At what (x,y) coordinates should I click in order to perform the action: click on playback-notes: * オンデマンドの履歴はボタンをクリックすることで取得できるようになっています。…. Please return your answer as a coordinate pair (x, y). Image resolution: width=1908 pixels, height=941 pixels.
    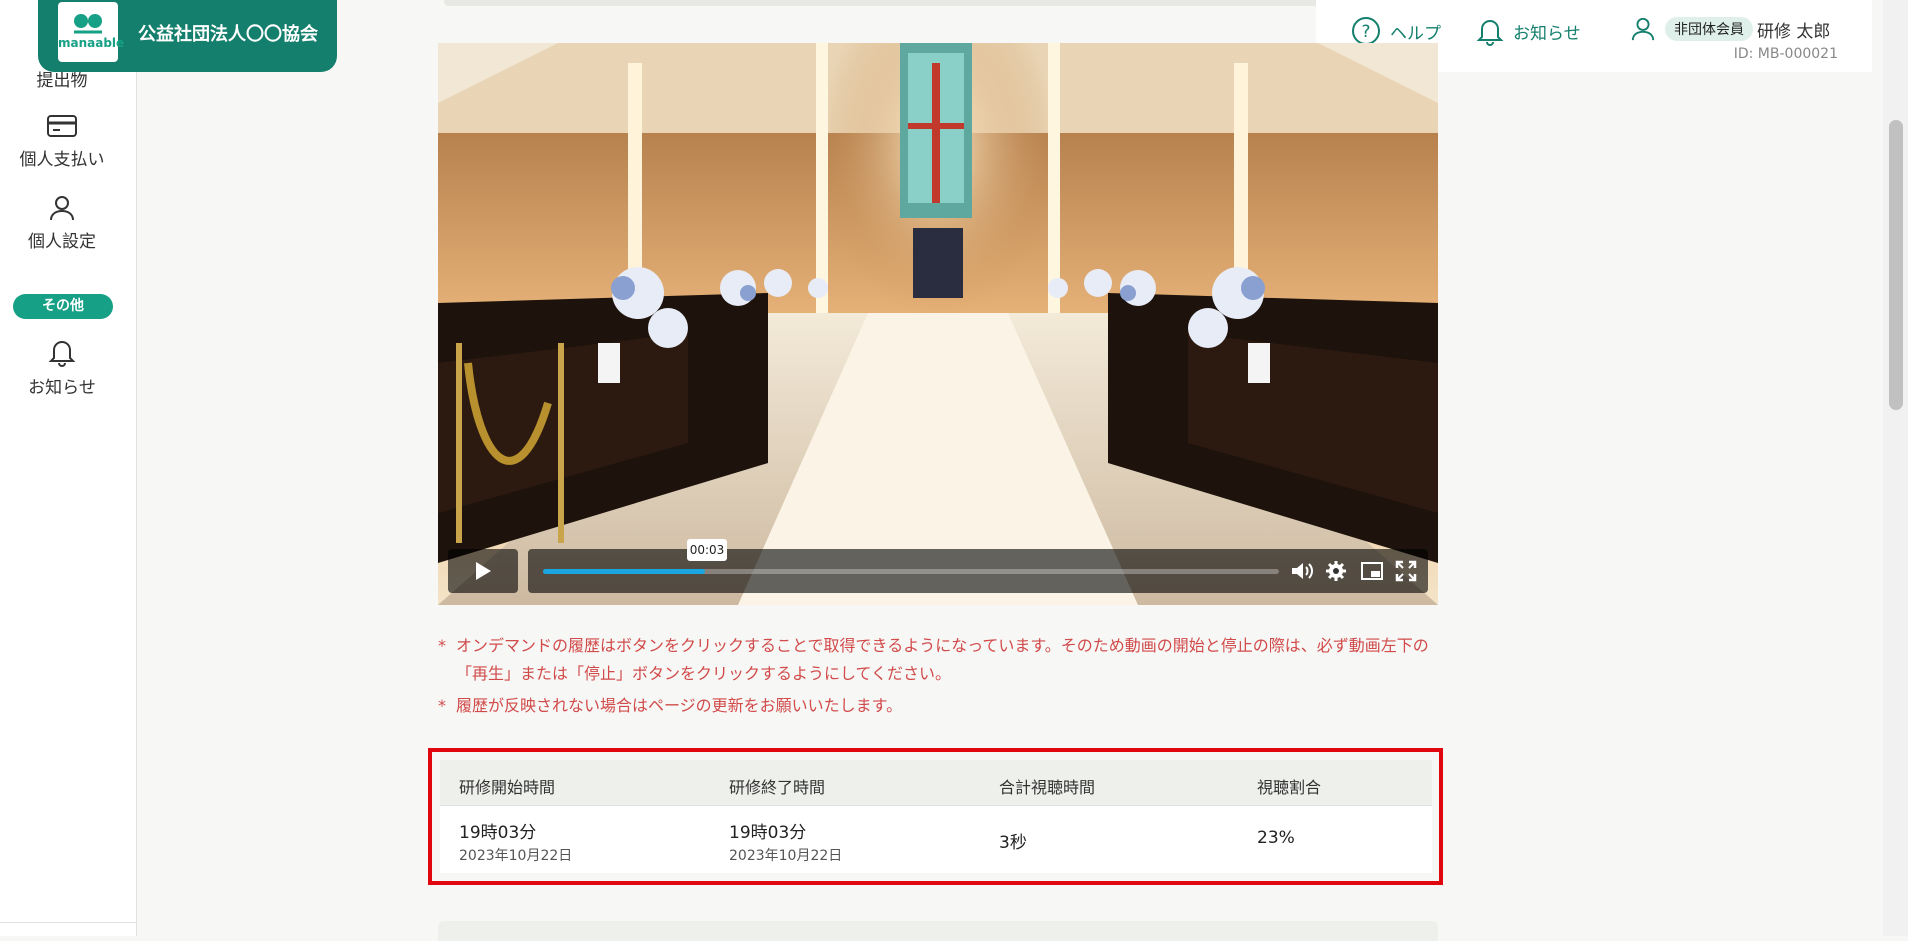
    Looking at the image, I should click on (938, 676).